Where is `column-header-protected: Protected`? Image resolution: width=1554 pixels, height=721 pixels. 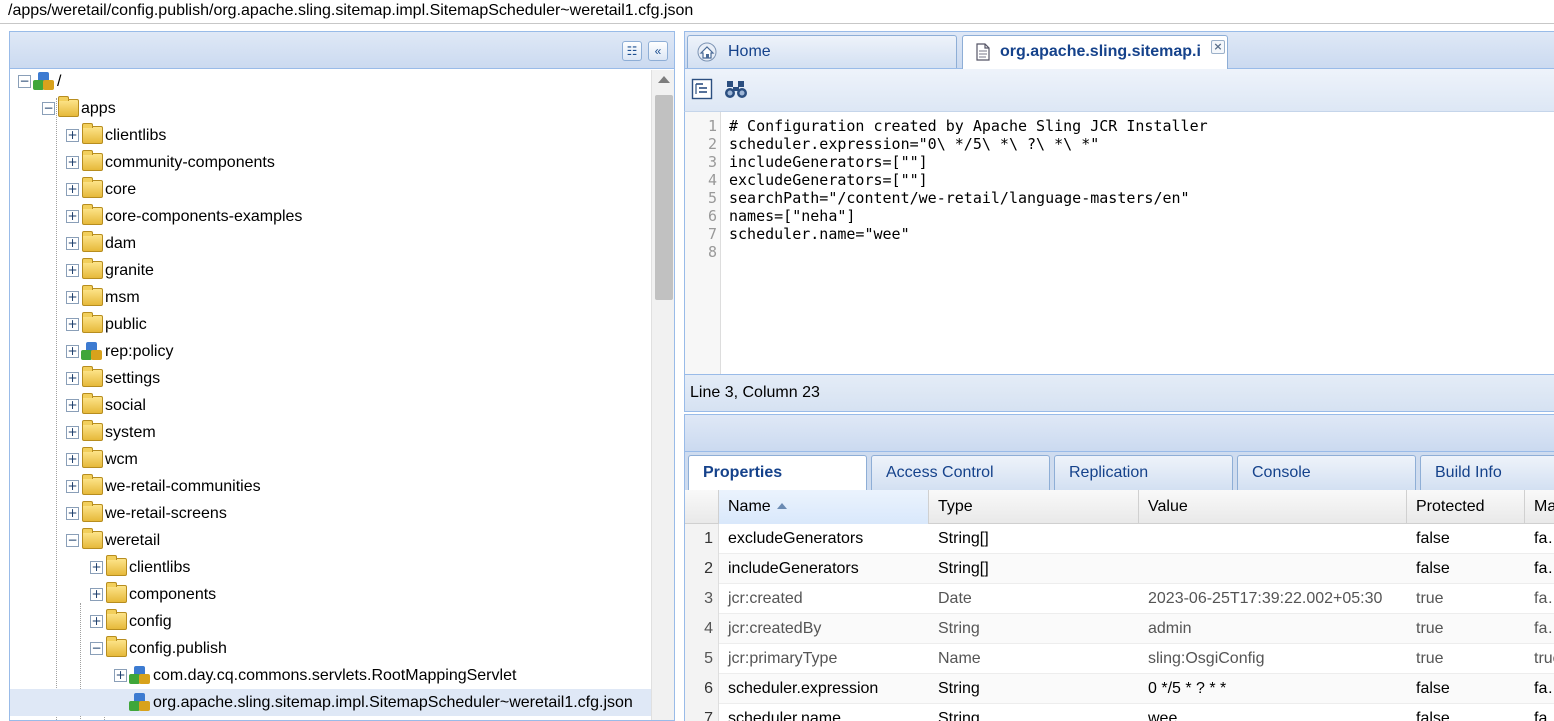
column-header-protected: Protected is located at coordinates (1466, 507).